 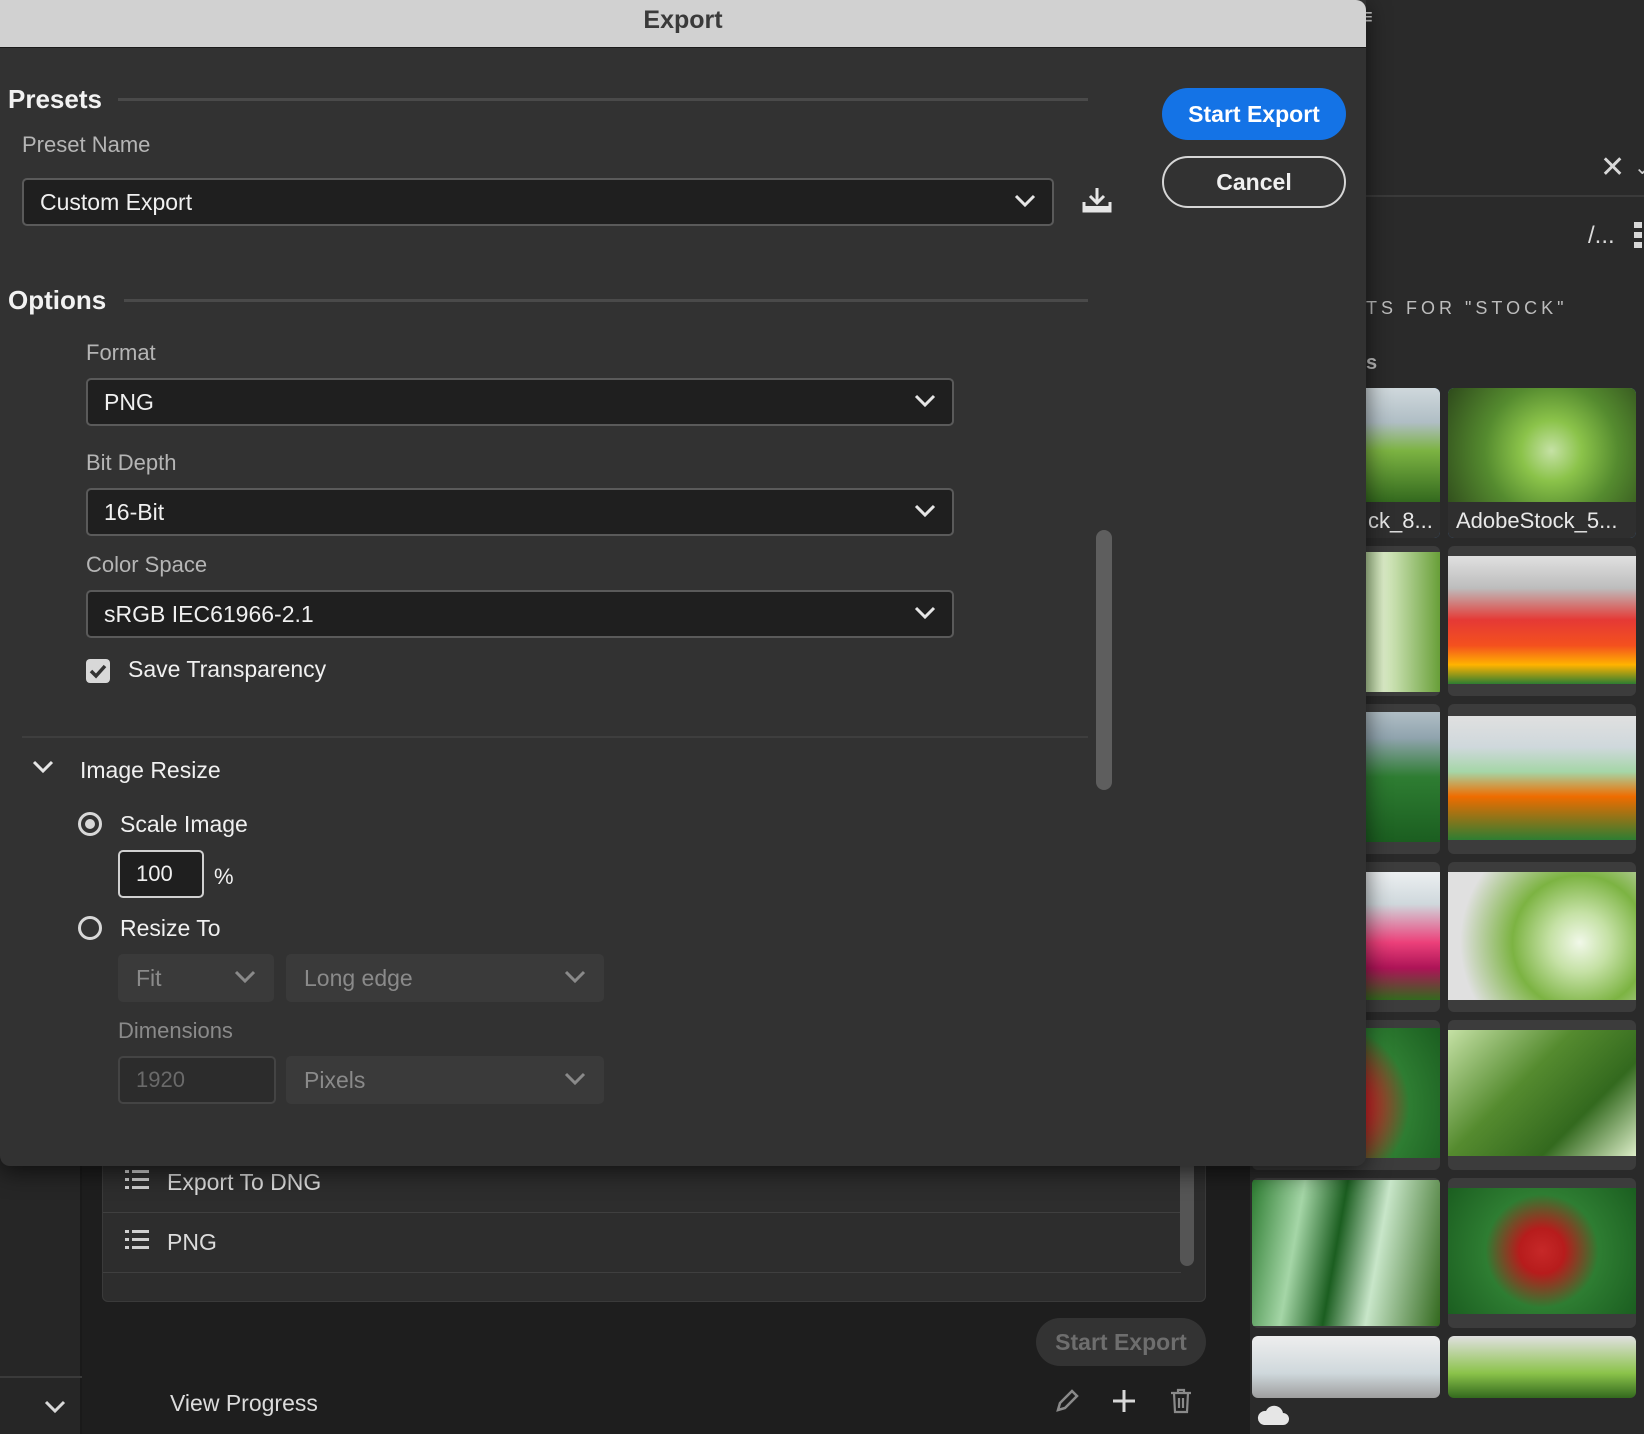 I want to click on format-dropdown: PNG, so click(x=520, y=402).